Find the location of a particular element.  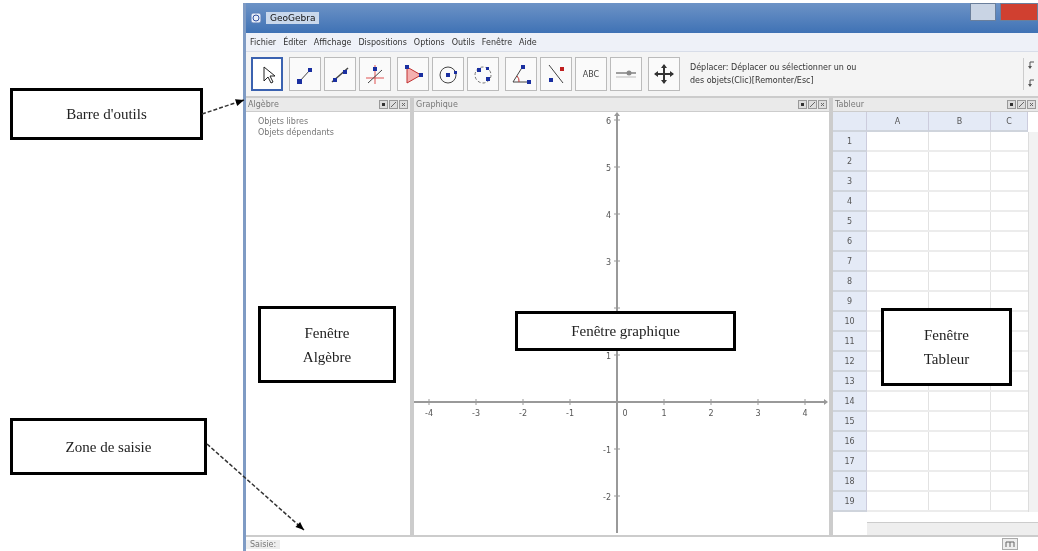

menu-item: Éditer is located at coordinates (295, 42).